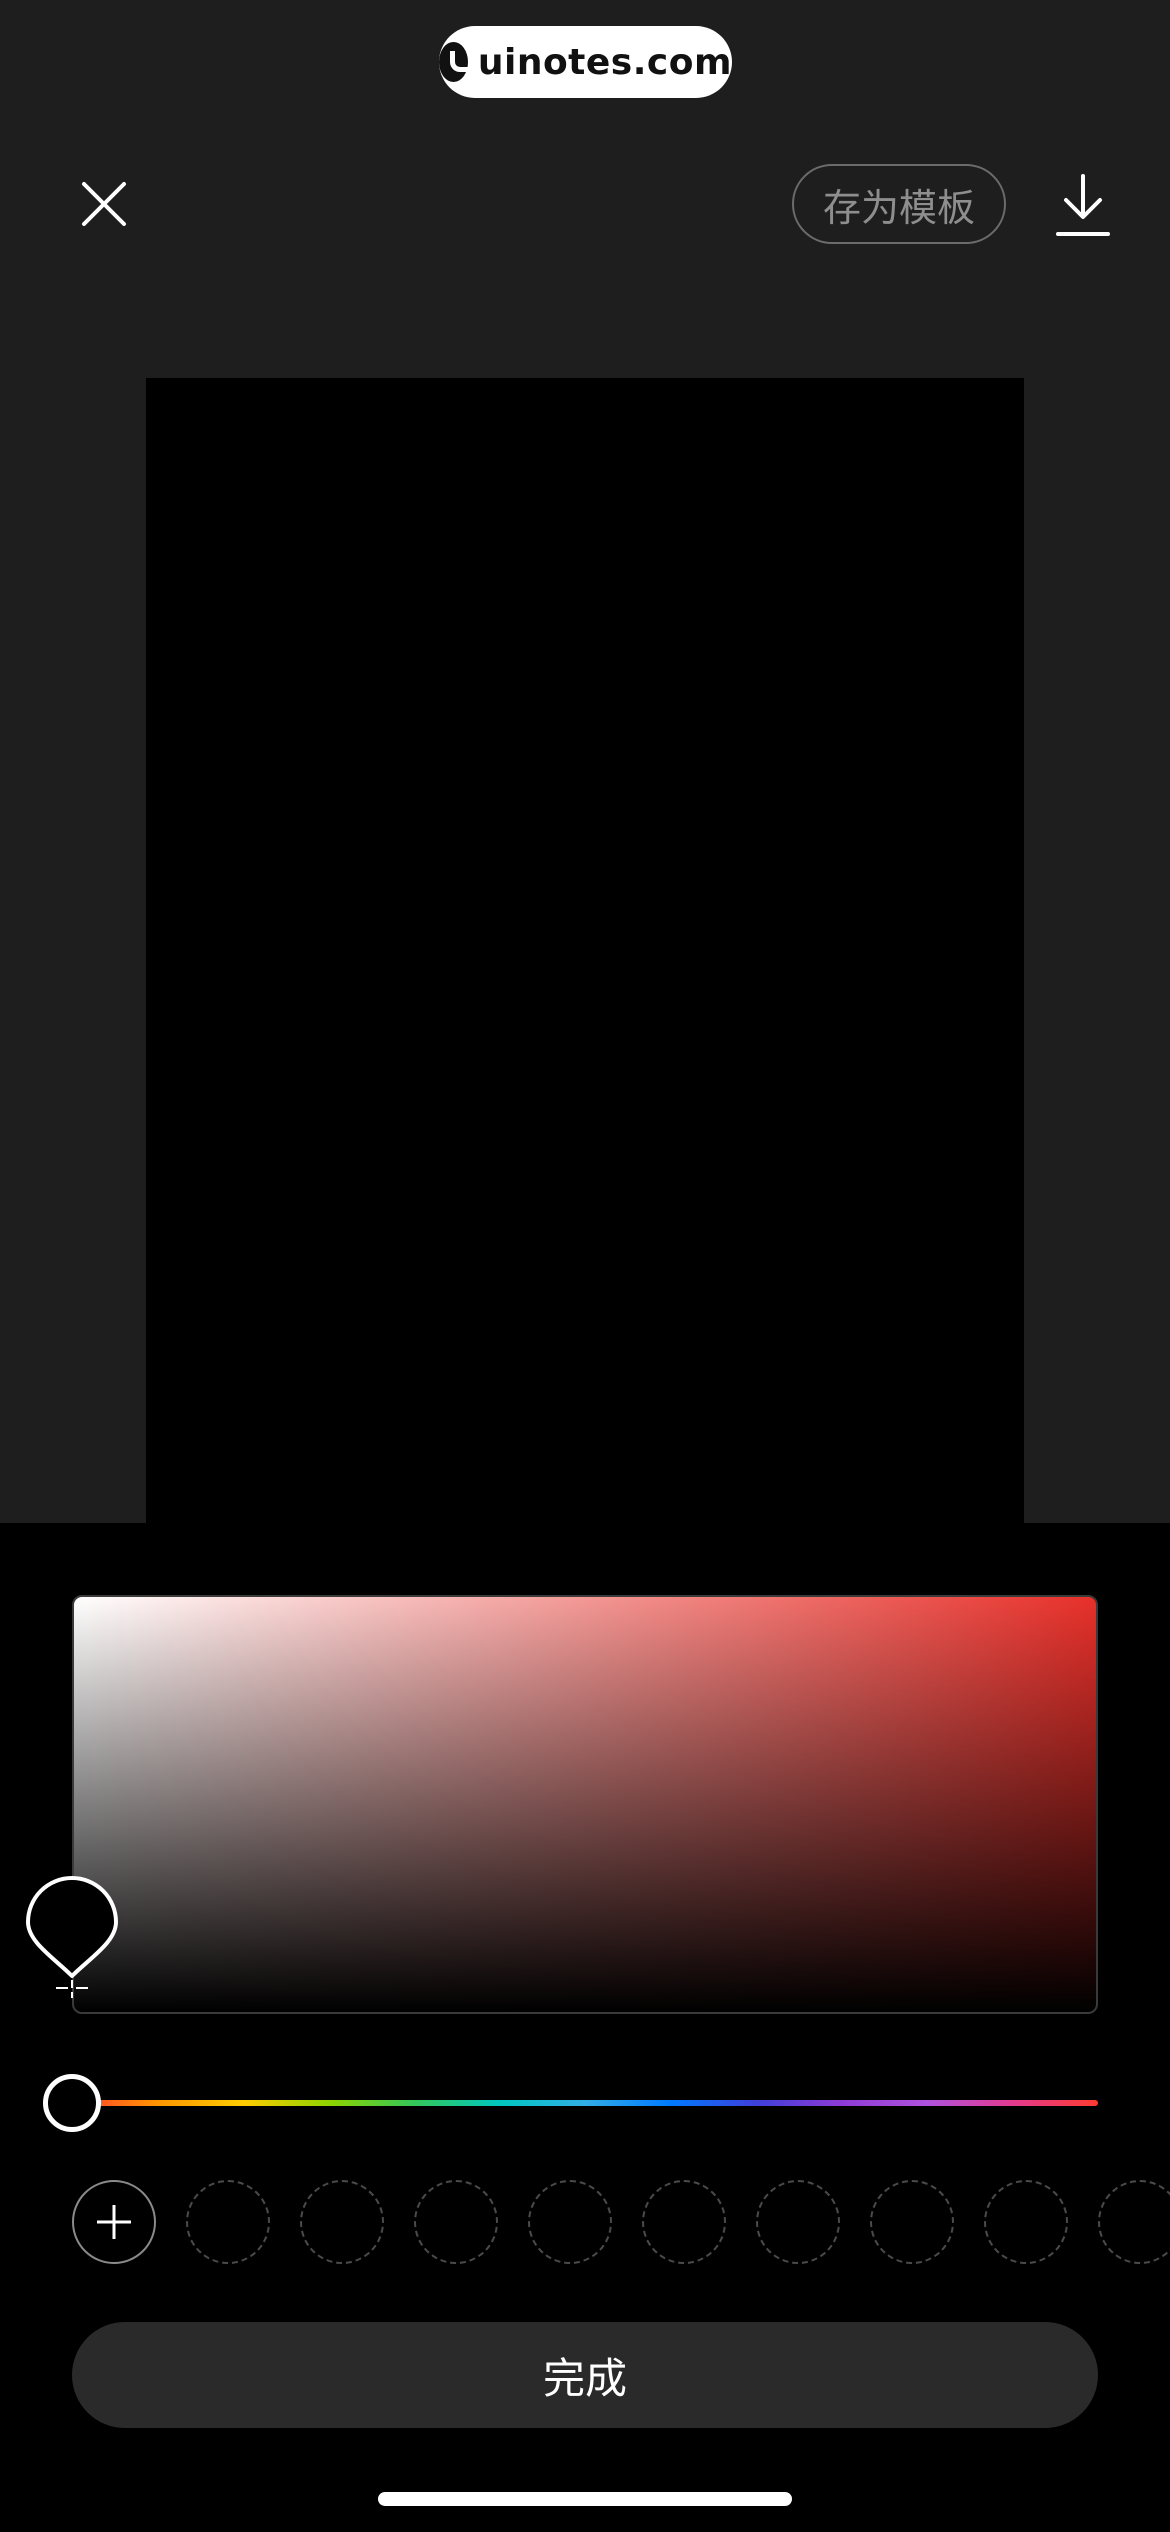  What do you see at coordinates (114, 2222) in the screenshot?
I see `add-swatch-button` at bounding box center [114, 2222].